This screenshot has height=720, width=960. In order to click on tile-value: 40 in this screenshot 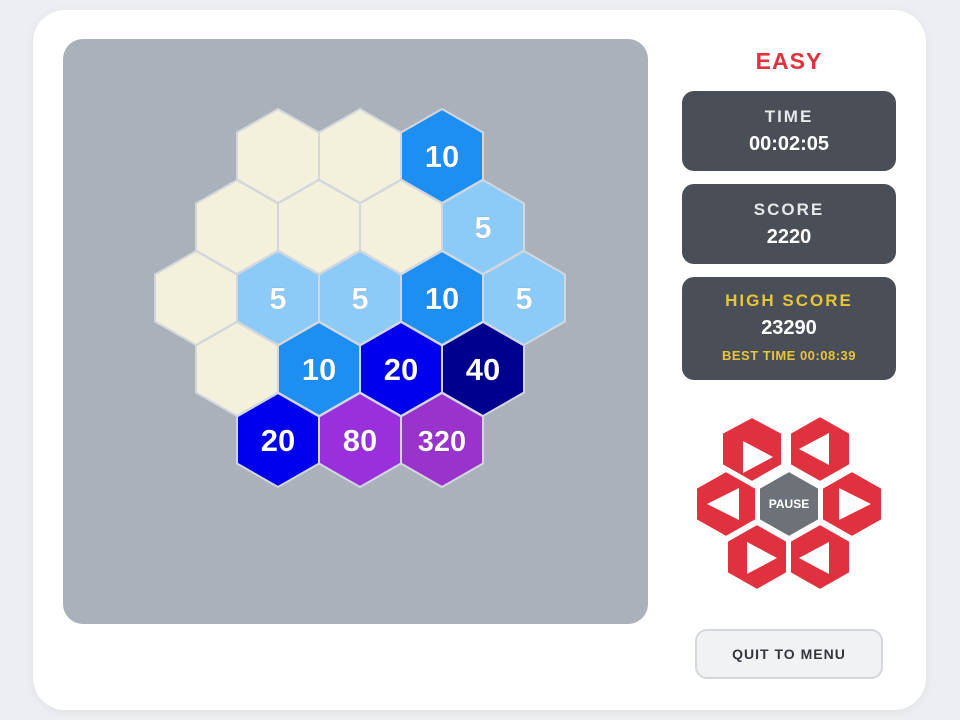, I will do `click(483, 369)`.